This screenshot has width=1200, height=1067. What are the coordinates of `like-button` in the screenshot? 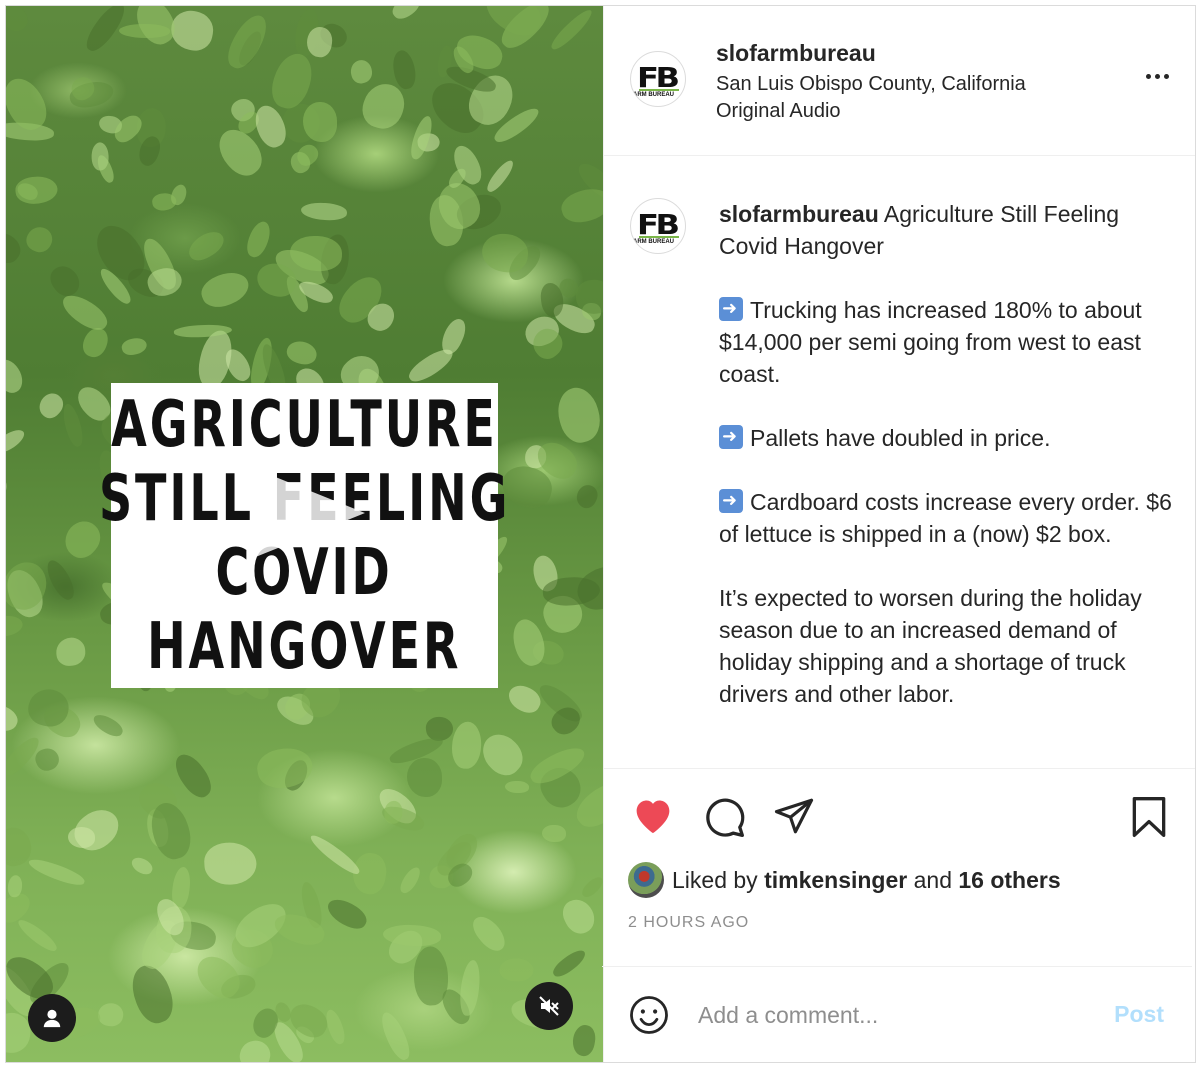 It's located at (653, 817).